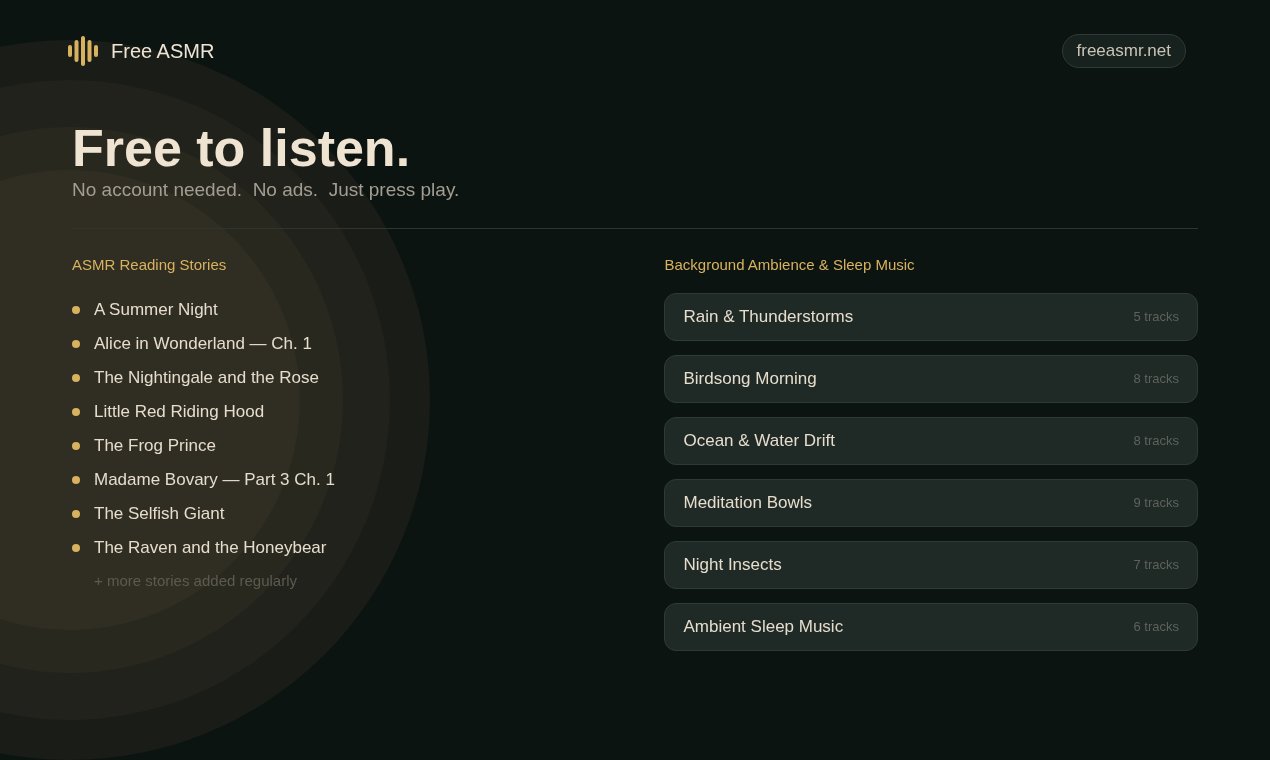 Image resolution: width=1270 pixels, height=760 pixels. Describe the element at coordinates (750, 379) in the screenshot. I see `playlist-title: Birdsong Morning` at that location.